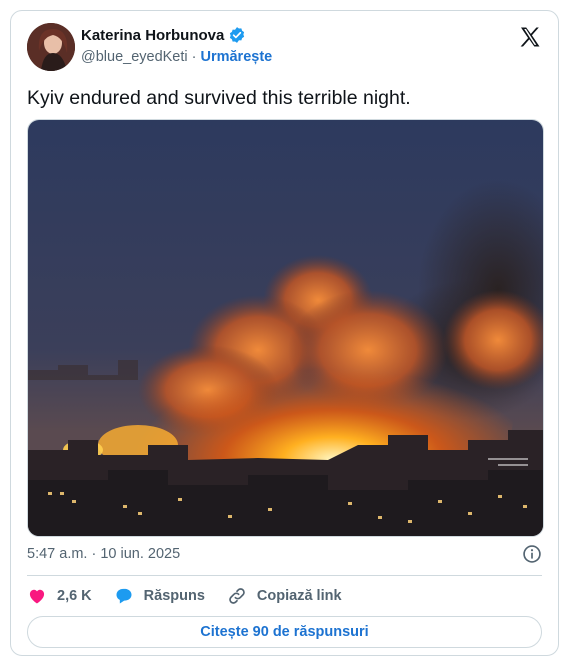  I want to click on author-name-row: Katerina Horbunova, so click(163, 35).